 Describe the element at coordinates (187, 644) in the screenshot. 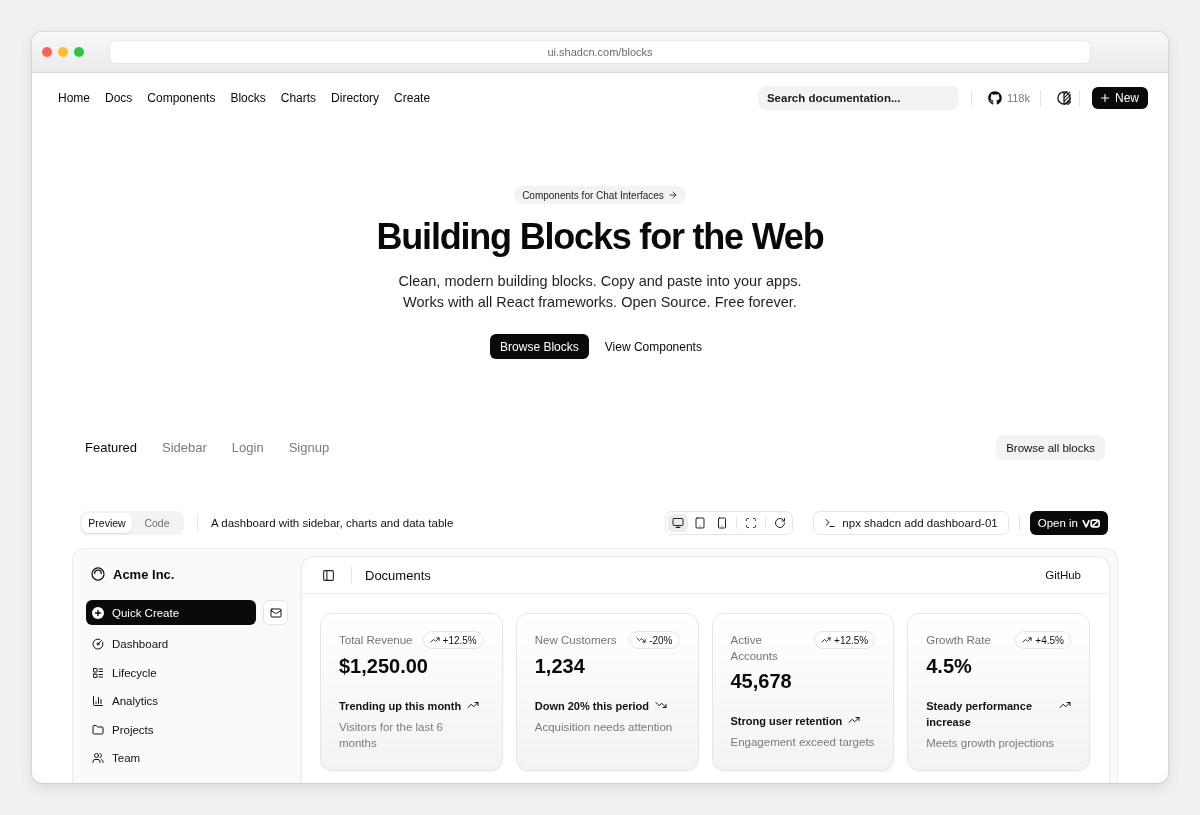

I see `sidebar-item: Dashboard` at that location.